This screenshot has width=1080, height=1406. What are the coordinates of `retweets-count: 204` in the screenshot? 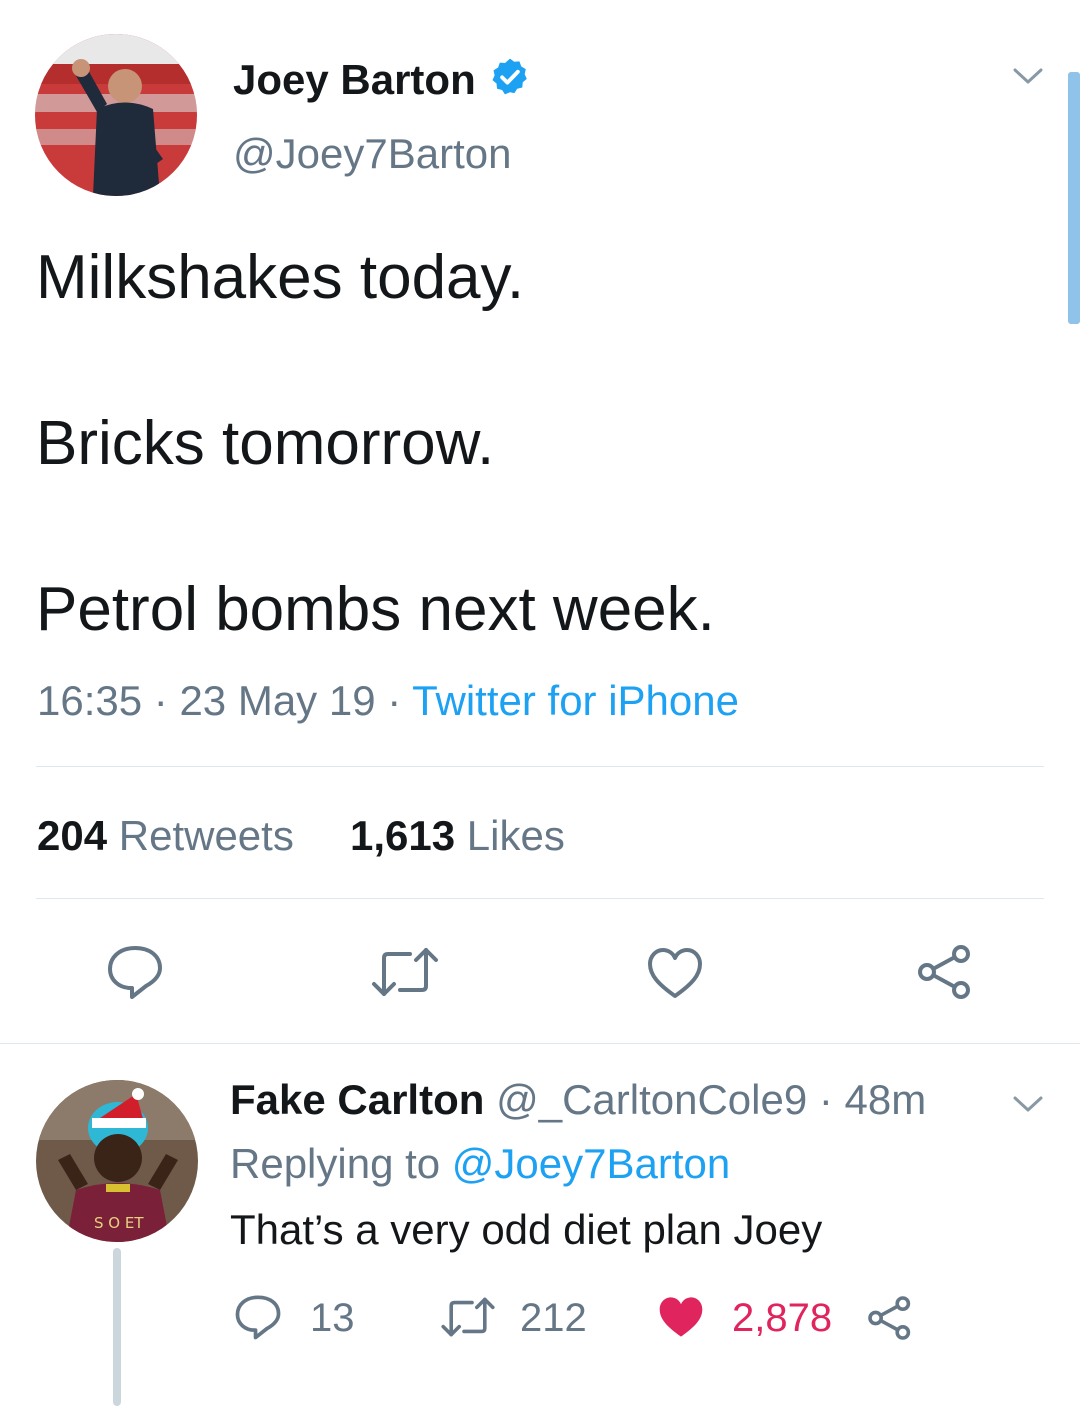 It's located at (72, 835).